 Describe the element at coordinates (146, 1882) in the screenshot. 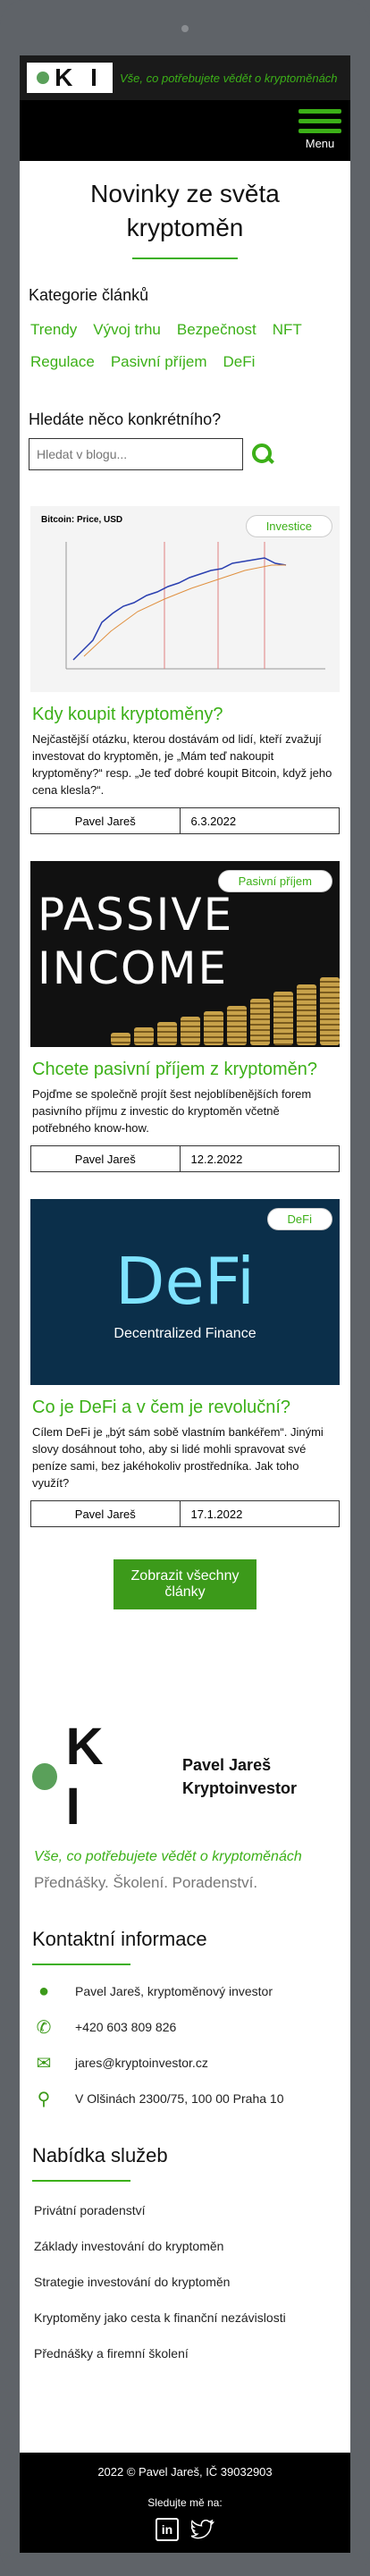

I see `footer-subtitle: Přednášky. Školení. Poradenství.` at that location.